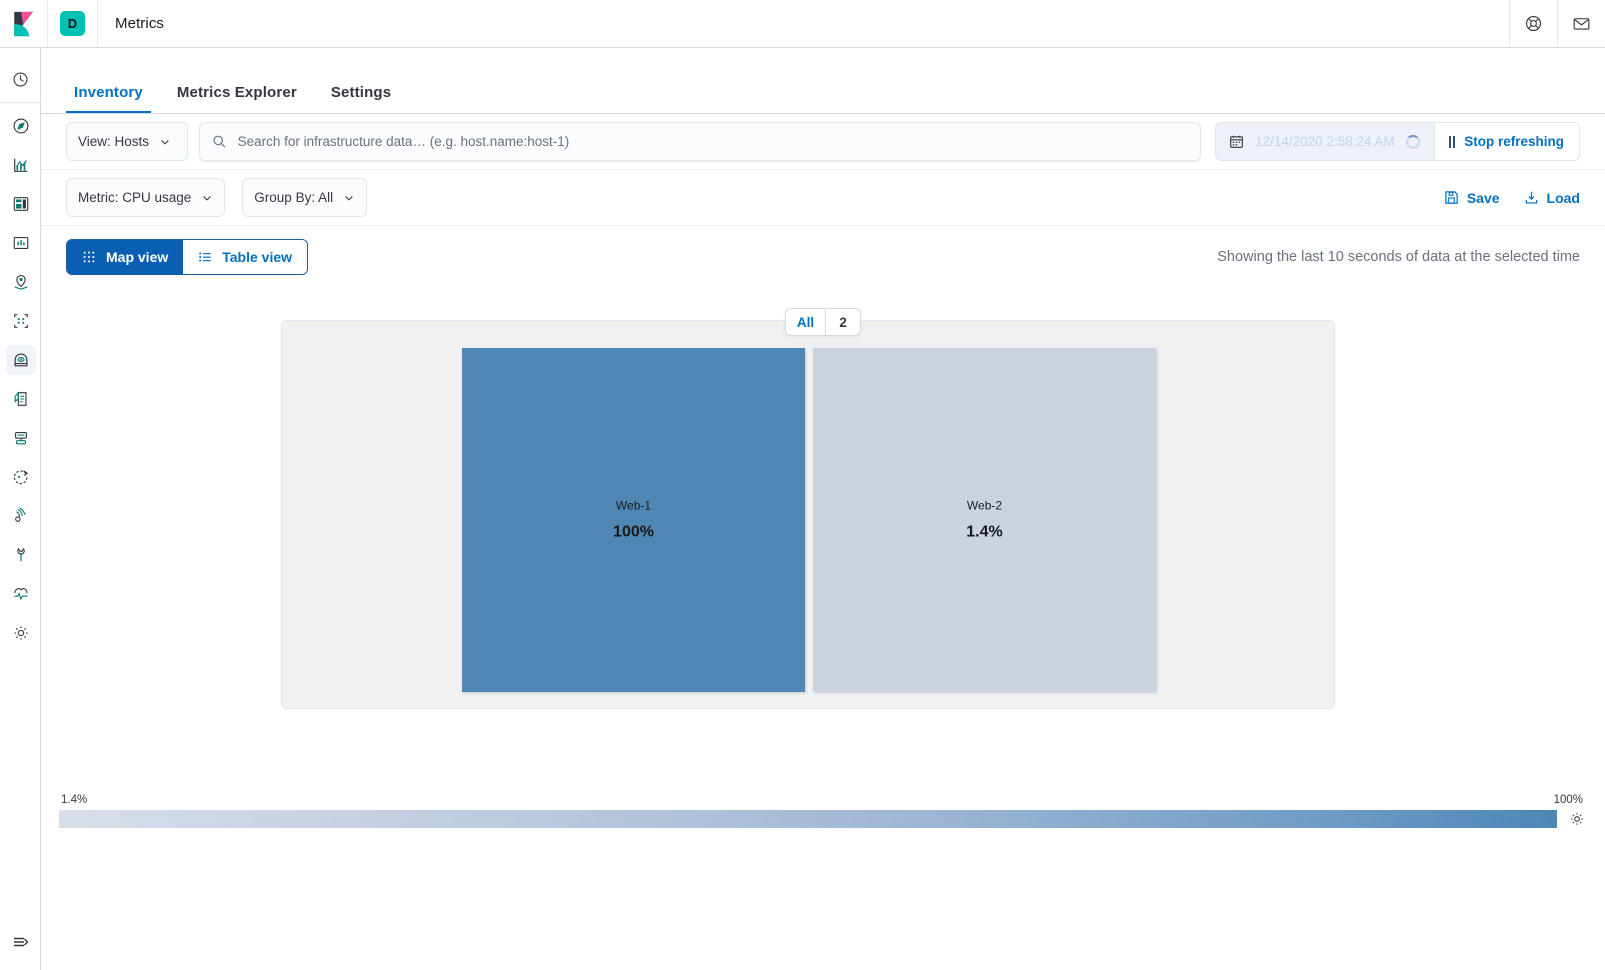  I want to click on datepicker-group: 12/14/2020 2:58:24 AM Stop refreshing, so click(1397, 141).